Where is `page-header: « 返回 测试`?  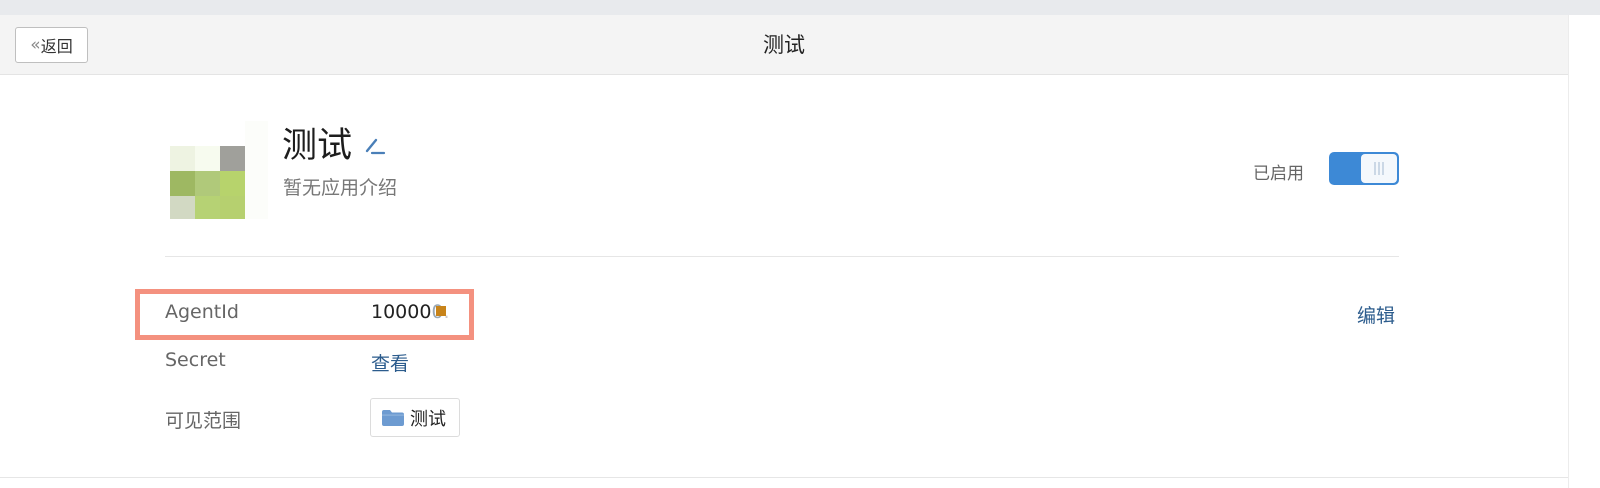 page-header: « 返回 测试 is located at coordinates (784, 45).